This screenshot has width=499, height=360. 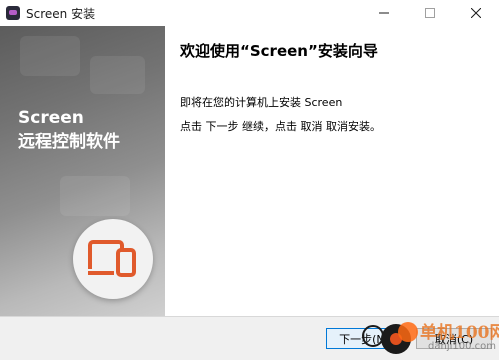 What do you see at coordinates (279, 51) in the screenshot?
I see `wizard-heading: 欢迎使用“Screen”安装向导` at bounding box center [279, 51].